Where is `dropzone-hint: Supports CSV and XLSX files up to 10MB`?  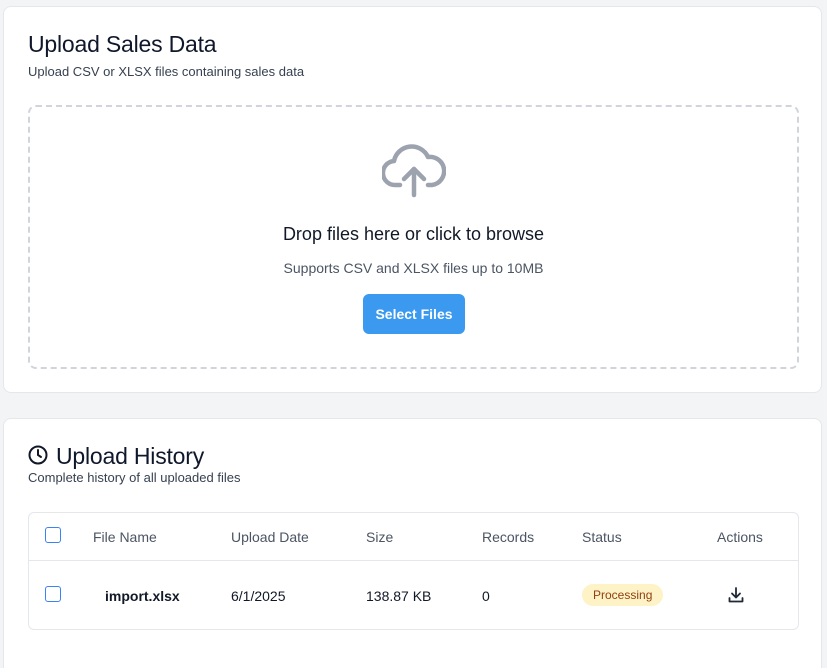 dropzone-hint: Supports CSV and XLSX files up to 10MB is located at coordinates (413, 268).